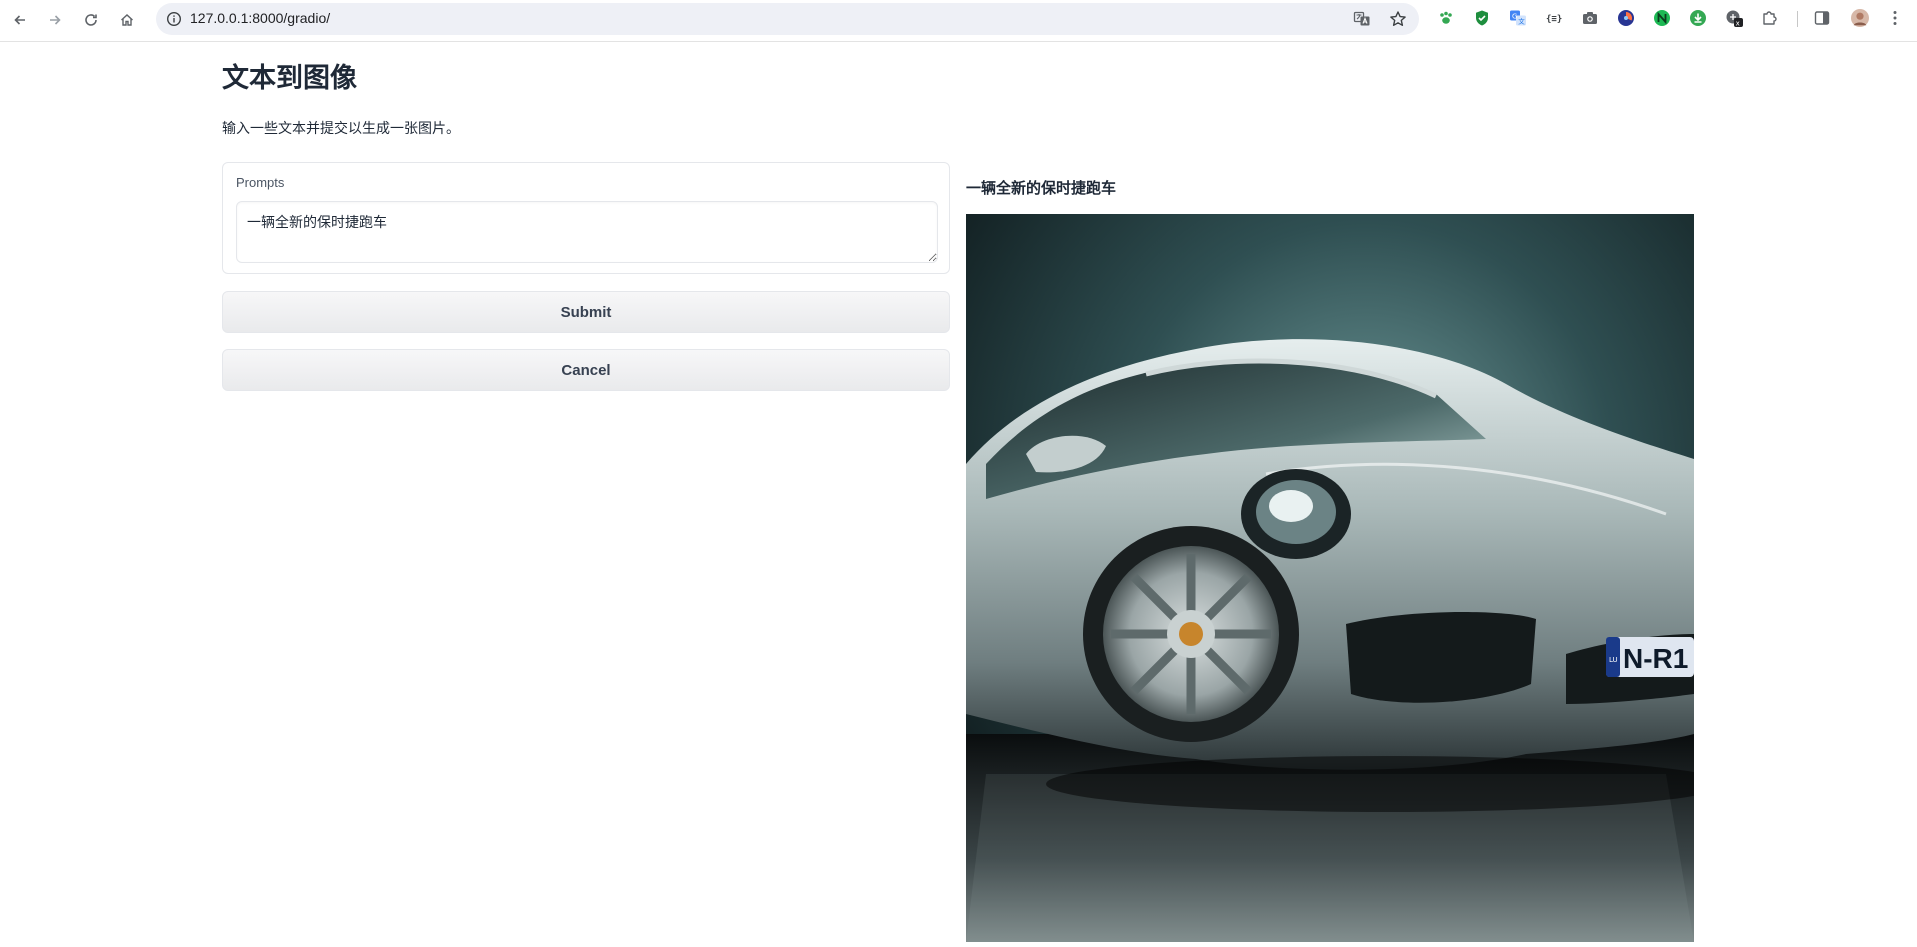 The width and height of the screenshot is (1917, 947). What do you see at coordinates (127, 20) in the screenshot?
I see `home-icon` at bounding box center [127, 20].